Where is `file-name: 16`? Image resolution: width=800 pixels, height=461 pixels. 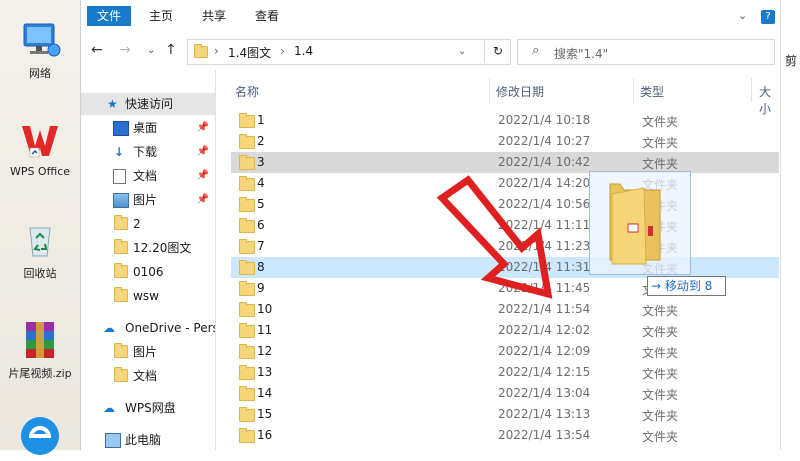
file-name: 16 is located at coordinates (265, 435).